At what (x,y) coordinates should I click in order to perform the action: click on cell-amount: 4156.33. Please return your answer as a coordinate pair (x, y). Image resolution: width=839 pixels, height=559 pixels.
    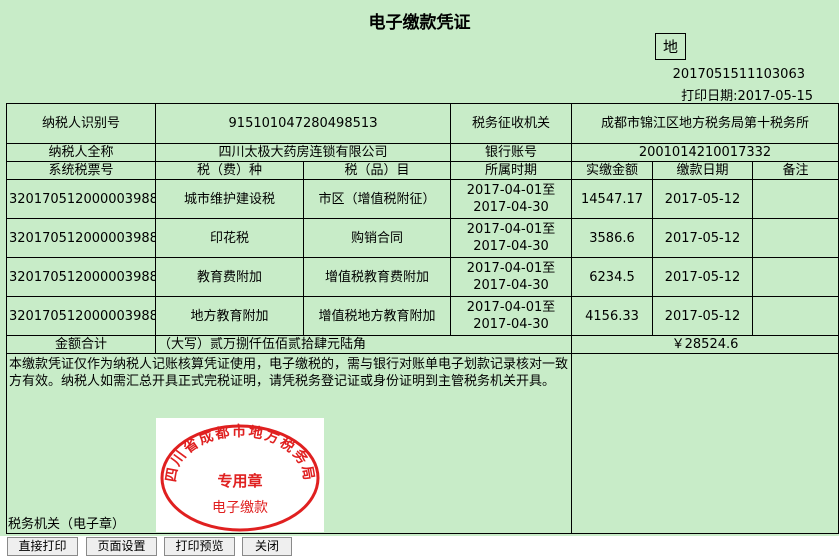
    Looking at the image, I should click on (612, 316).